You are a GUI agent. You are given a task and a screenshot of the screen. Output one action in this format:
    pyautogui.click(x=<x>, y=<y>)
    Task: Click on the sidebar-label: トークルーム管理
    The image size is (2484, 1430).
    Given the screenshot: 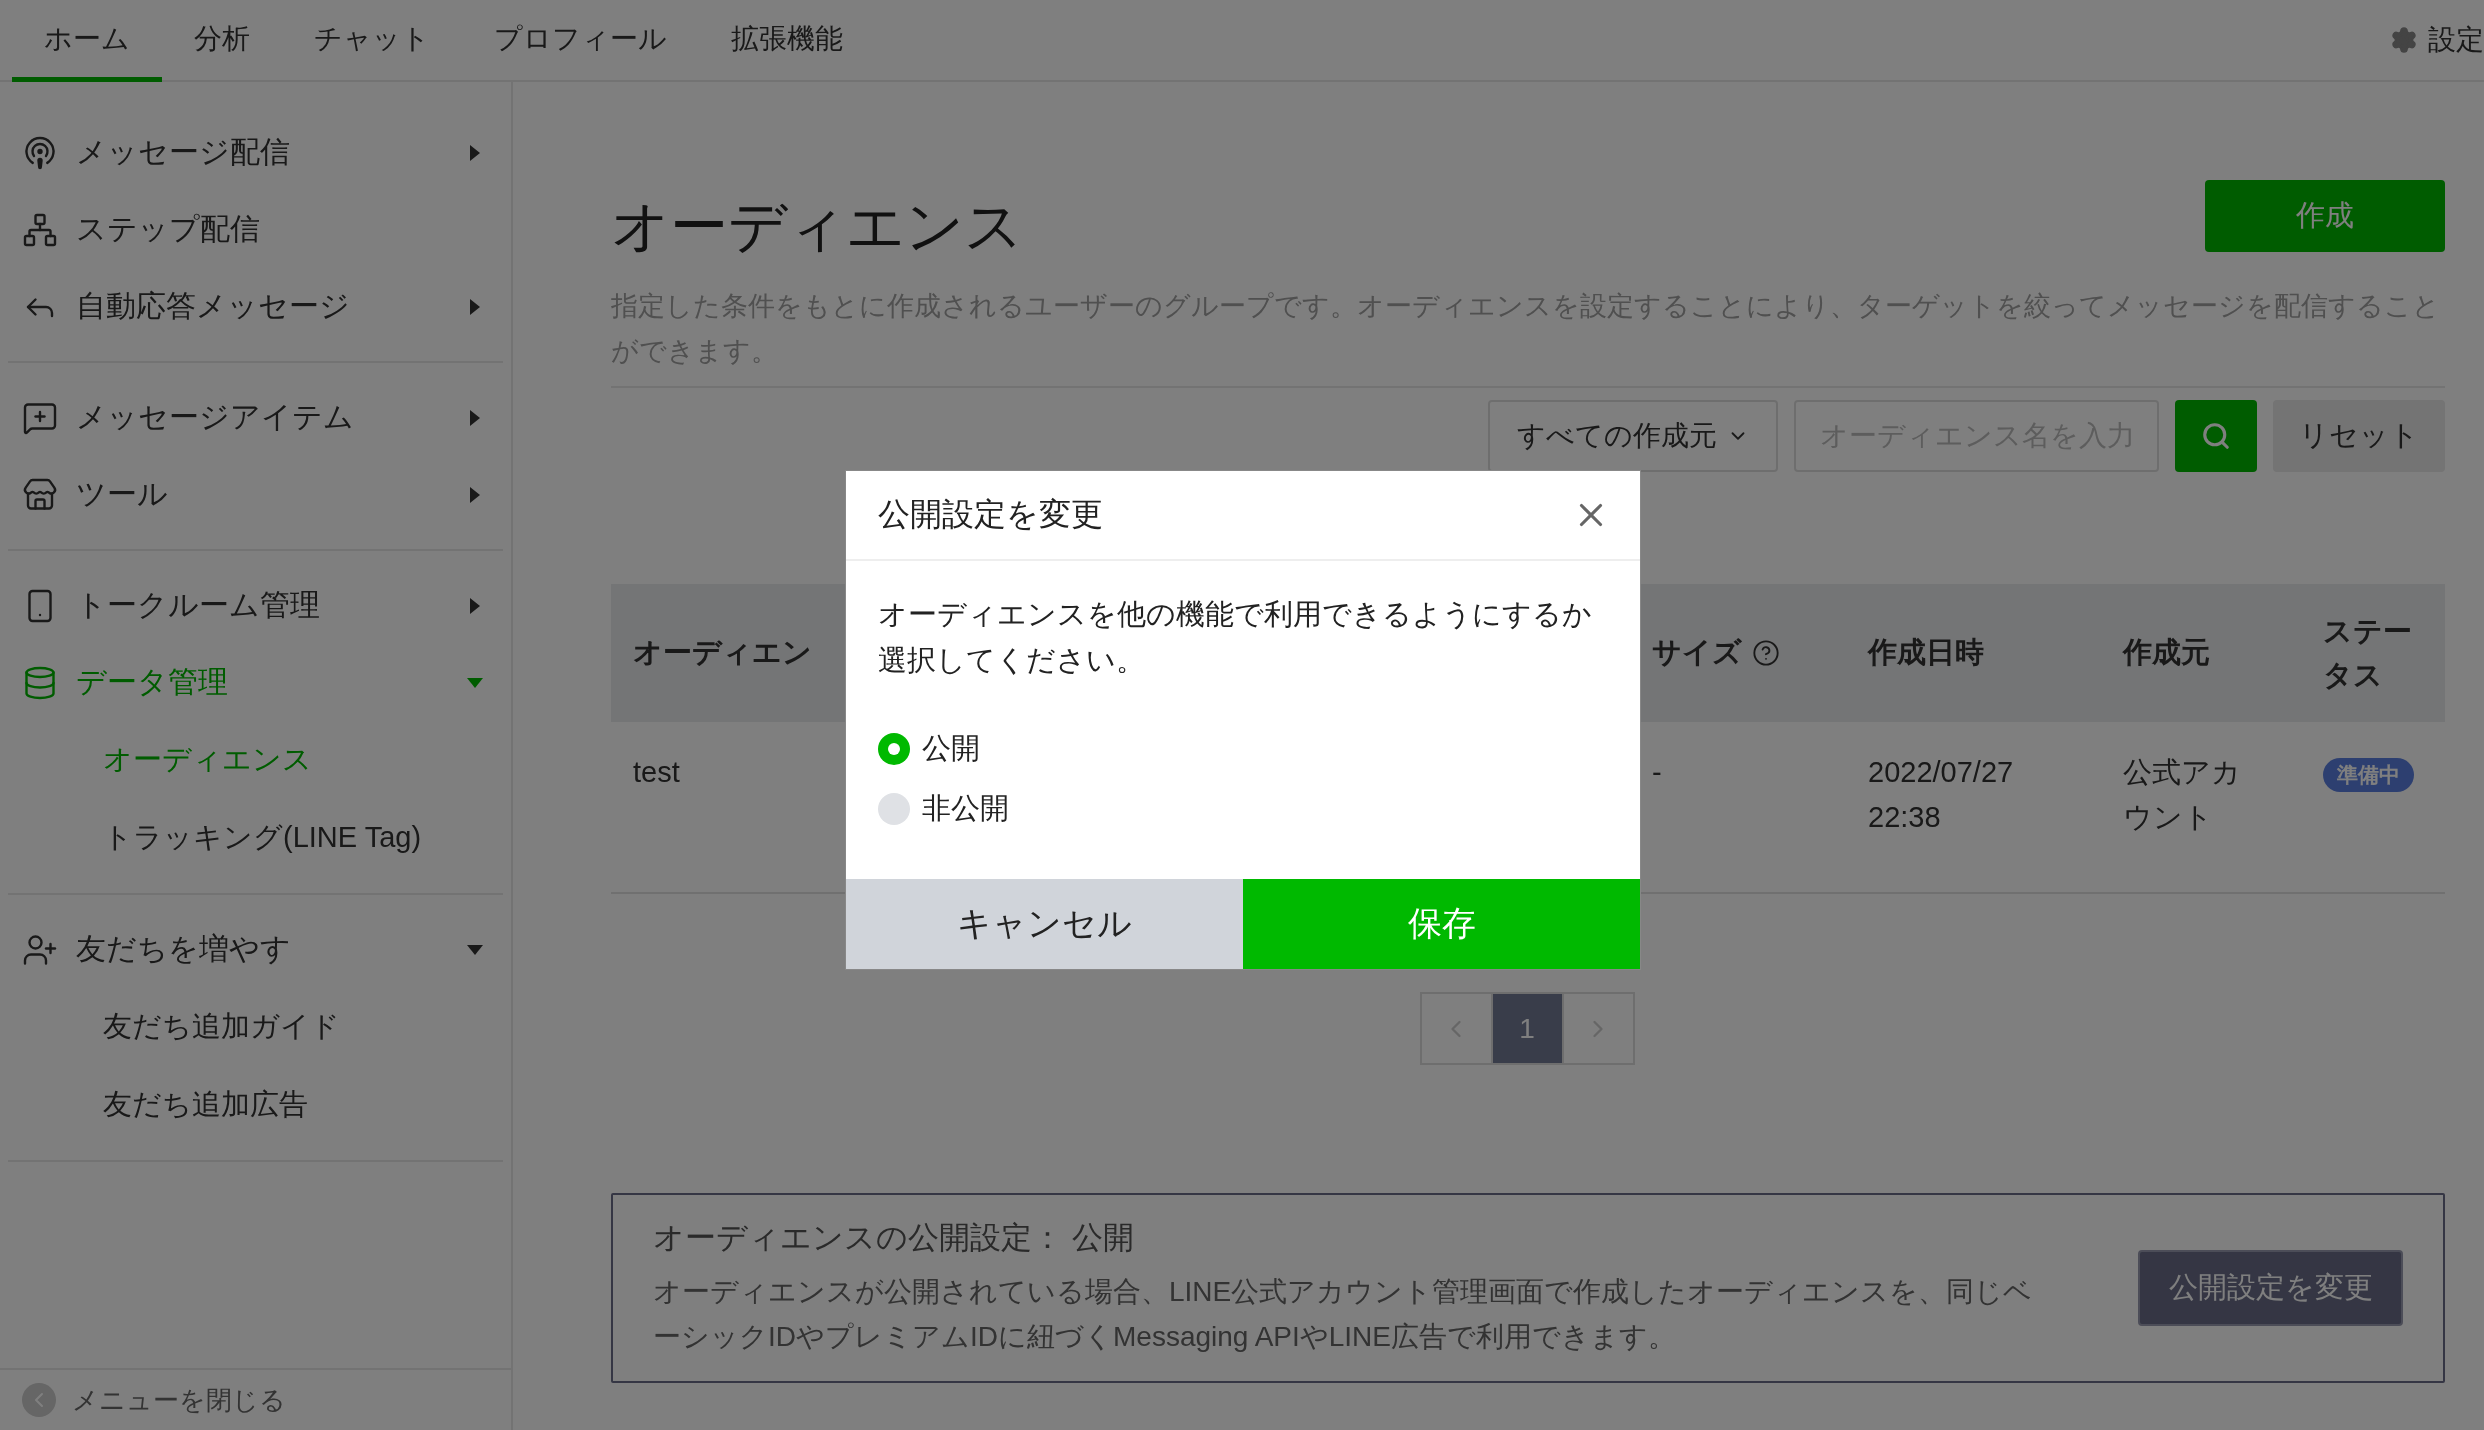 What is the action you would take?
    pyautogui.click(x=198, y=605)
    